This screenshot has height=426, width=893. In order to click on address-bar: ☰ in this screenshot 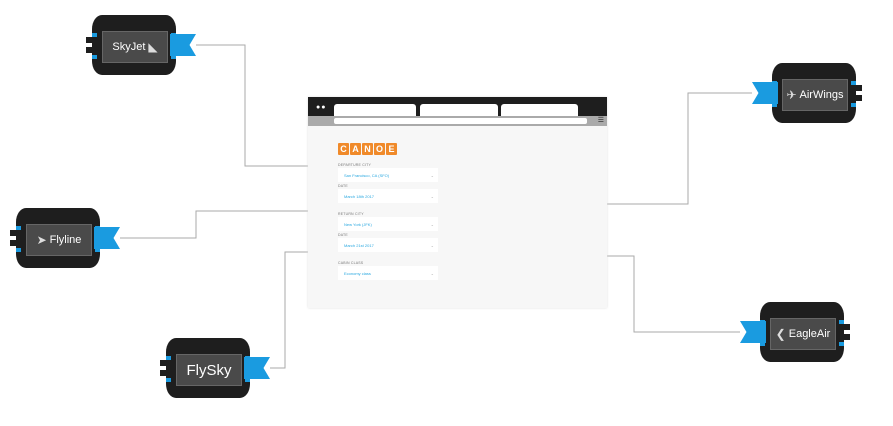, I will do `click(457, 121)`.